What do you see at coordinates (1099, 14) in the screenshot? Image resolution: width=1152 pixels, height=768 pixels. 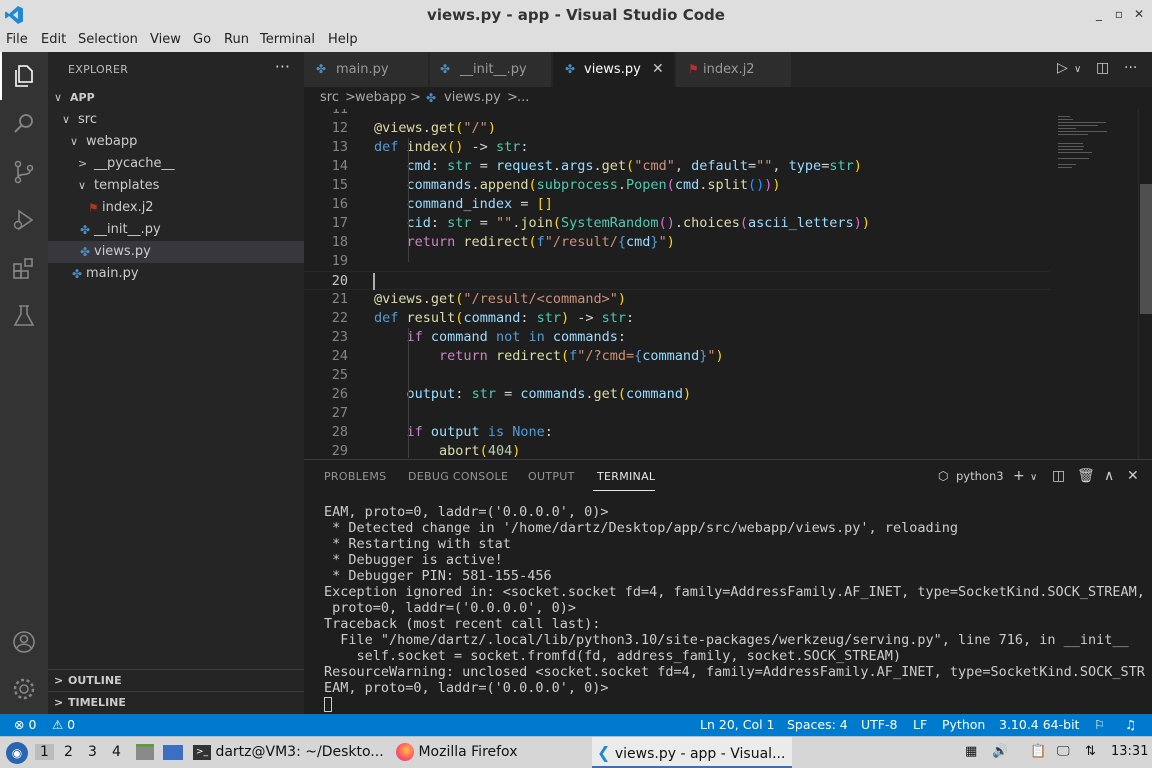 I see `minimize-button: _` at bounding box center [1099, 14].